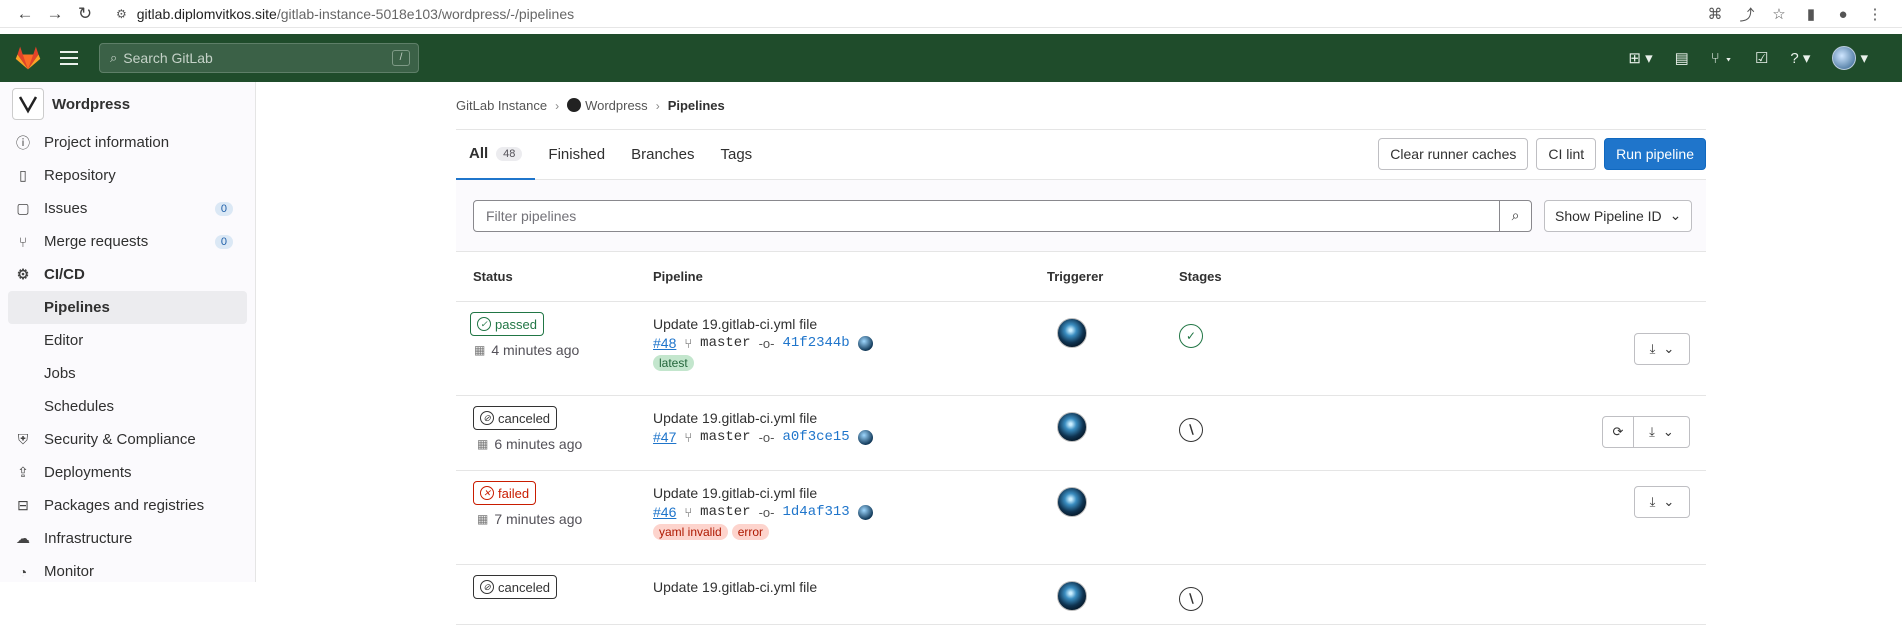 The height and width of the screenshot is (625, 1902). Describe the element at coordinates (815, 437) in the screenshot. I see `commit-sha-link: a0f3ce15` at that location.